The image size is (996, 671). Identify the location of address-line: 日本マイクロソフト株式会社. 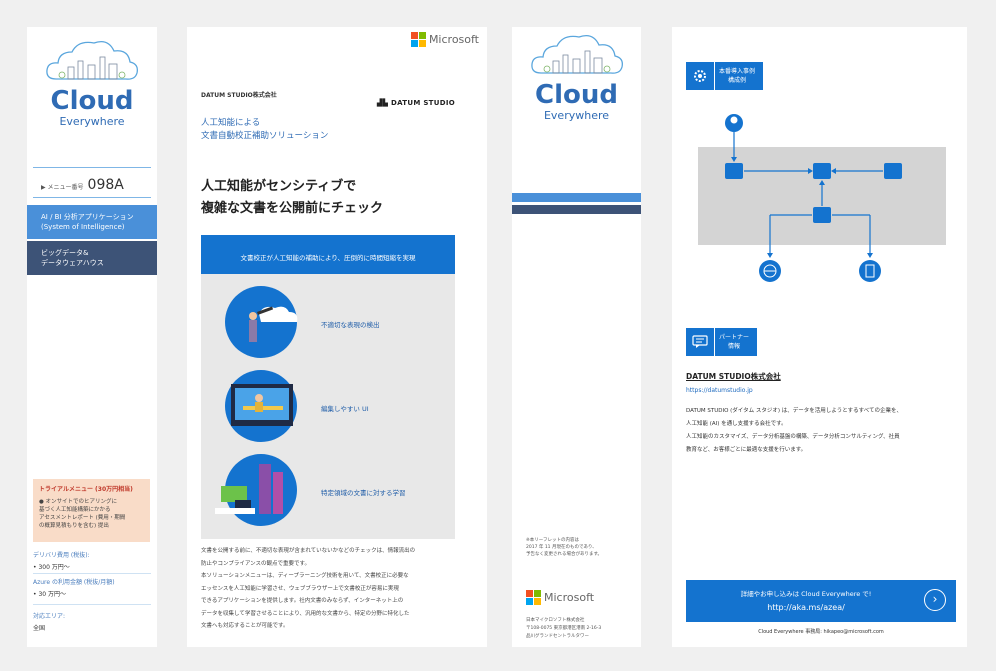
(555, 620).